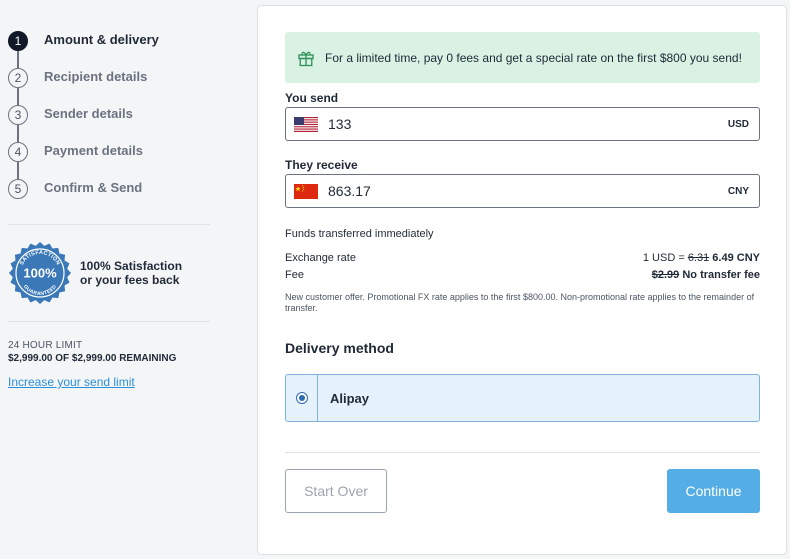 This screenshot has width=790, height=559. I want to click on guarantee-line-1: 100% Satisfaction, so click(131, 266).